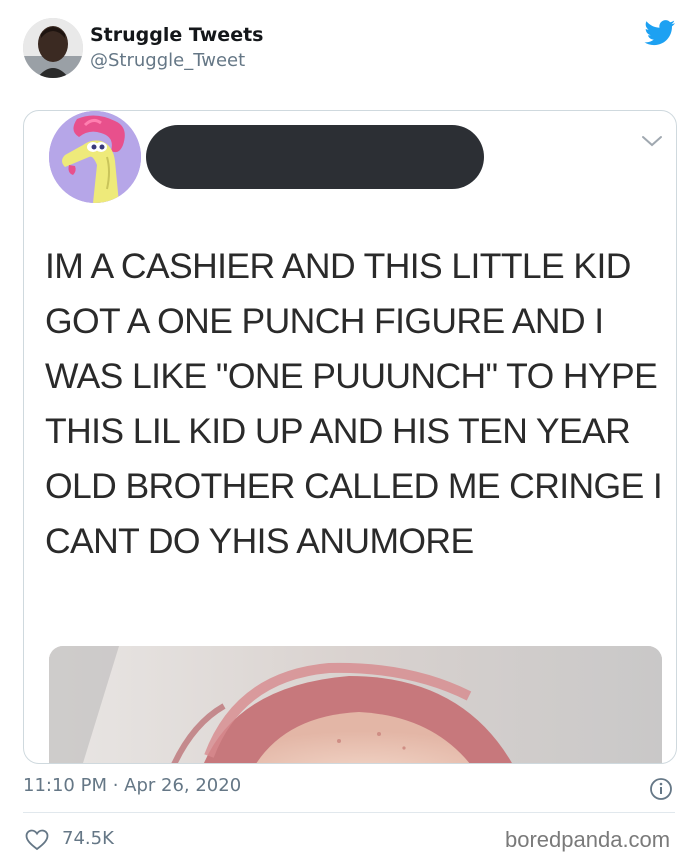 The width and height of the screenshot is (700, 866). Describe the element at coordinates (88, 838) in the screenshot. I see `like-count: 74.5K` at that location.